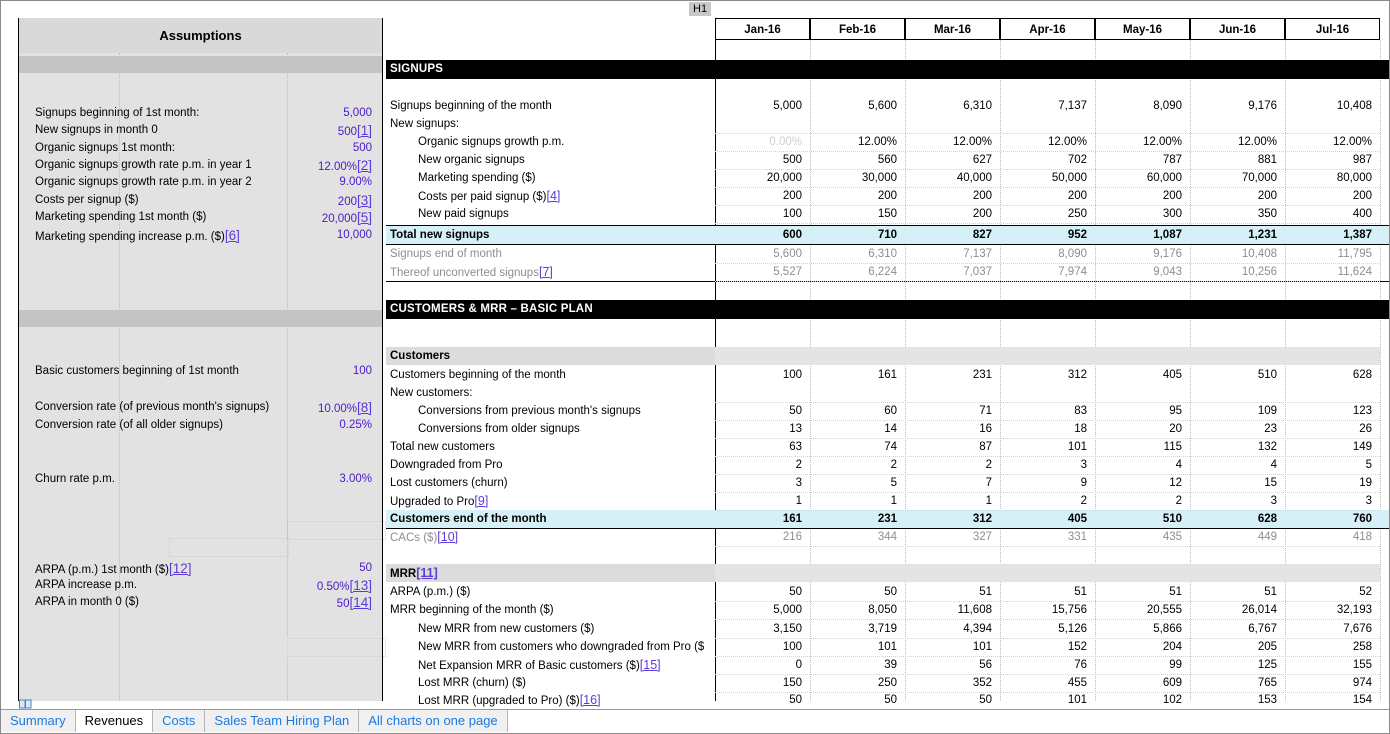 This screenshot has width=1390, height=734. Describe the element at coordinates (1047, 519) in the screenshot. I see `table-cell: 405` at that location.